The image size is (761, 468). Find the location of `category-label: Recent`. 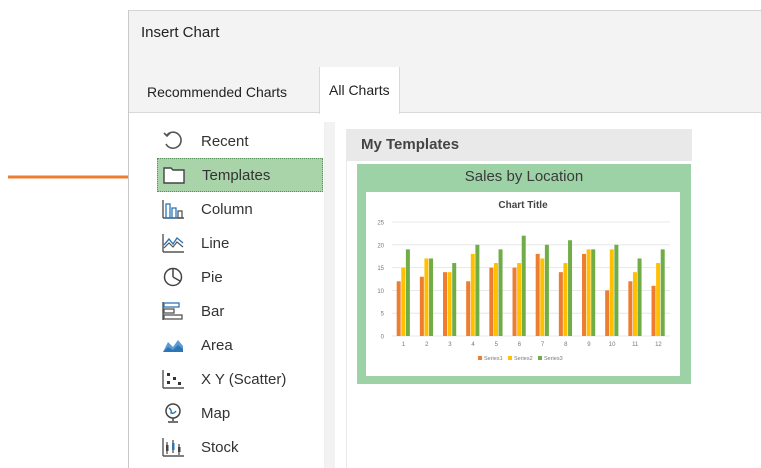

category-label: Recent is located at coordinates (225, 141).